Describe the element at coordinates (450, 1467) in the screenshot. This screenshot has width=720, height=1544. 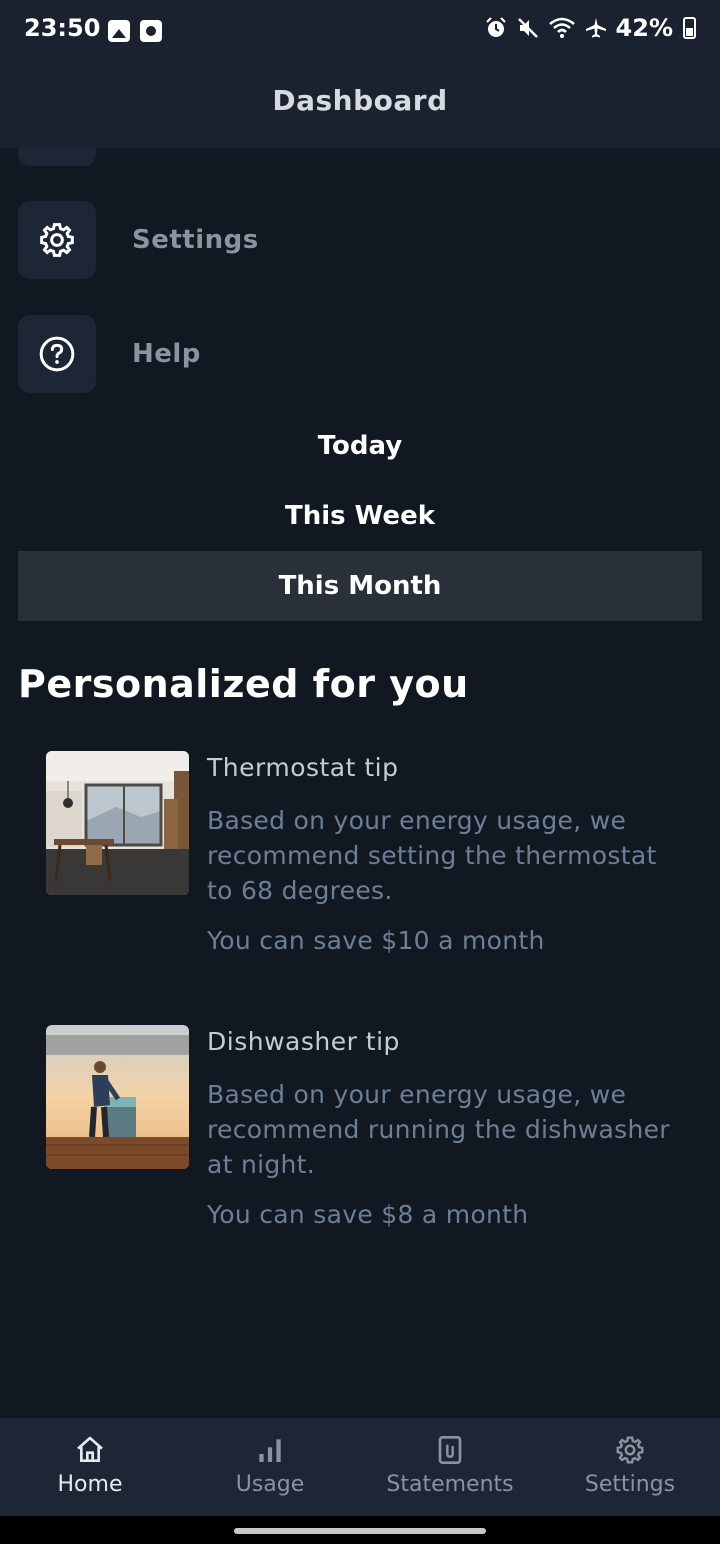
I see `nav-item-statements: Statements` at that location.